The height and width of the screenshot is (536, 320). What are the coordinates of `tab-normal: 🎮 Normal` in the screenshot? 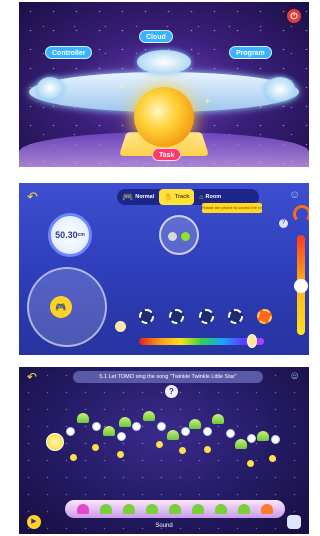 It's located at (138, 197).